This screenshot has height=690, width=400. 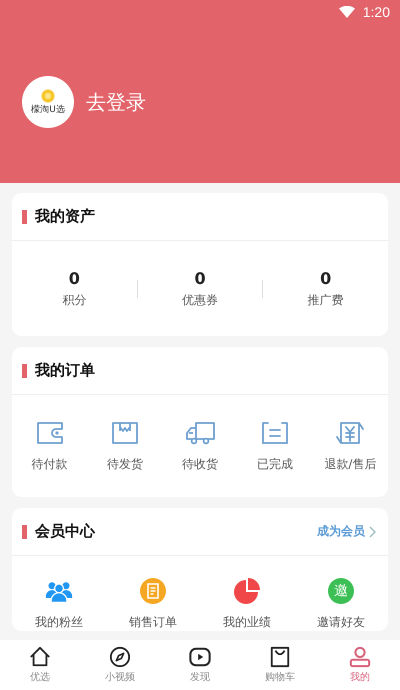 What do you see at coordinates (275, 464) in the screenshot?
I see `order-status-label: 已完成` at bounding box center [275, 464].